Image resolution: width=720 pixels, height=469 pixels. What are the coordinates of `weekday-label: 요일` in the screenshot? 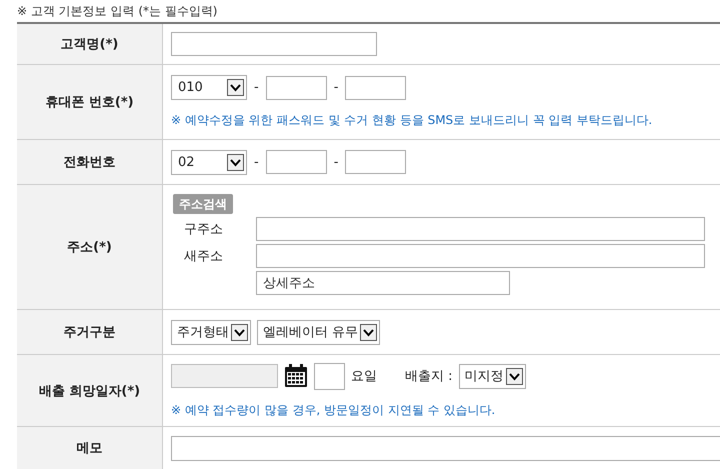 It's located at (364, 376).